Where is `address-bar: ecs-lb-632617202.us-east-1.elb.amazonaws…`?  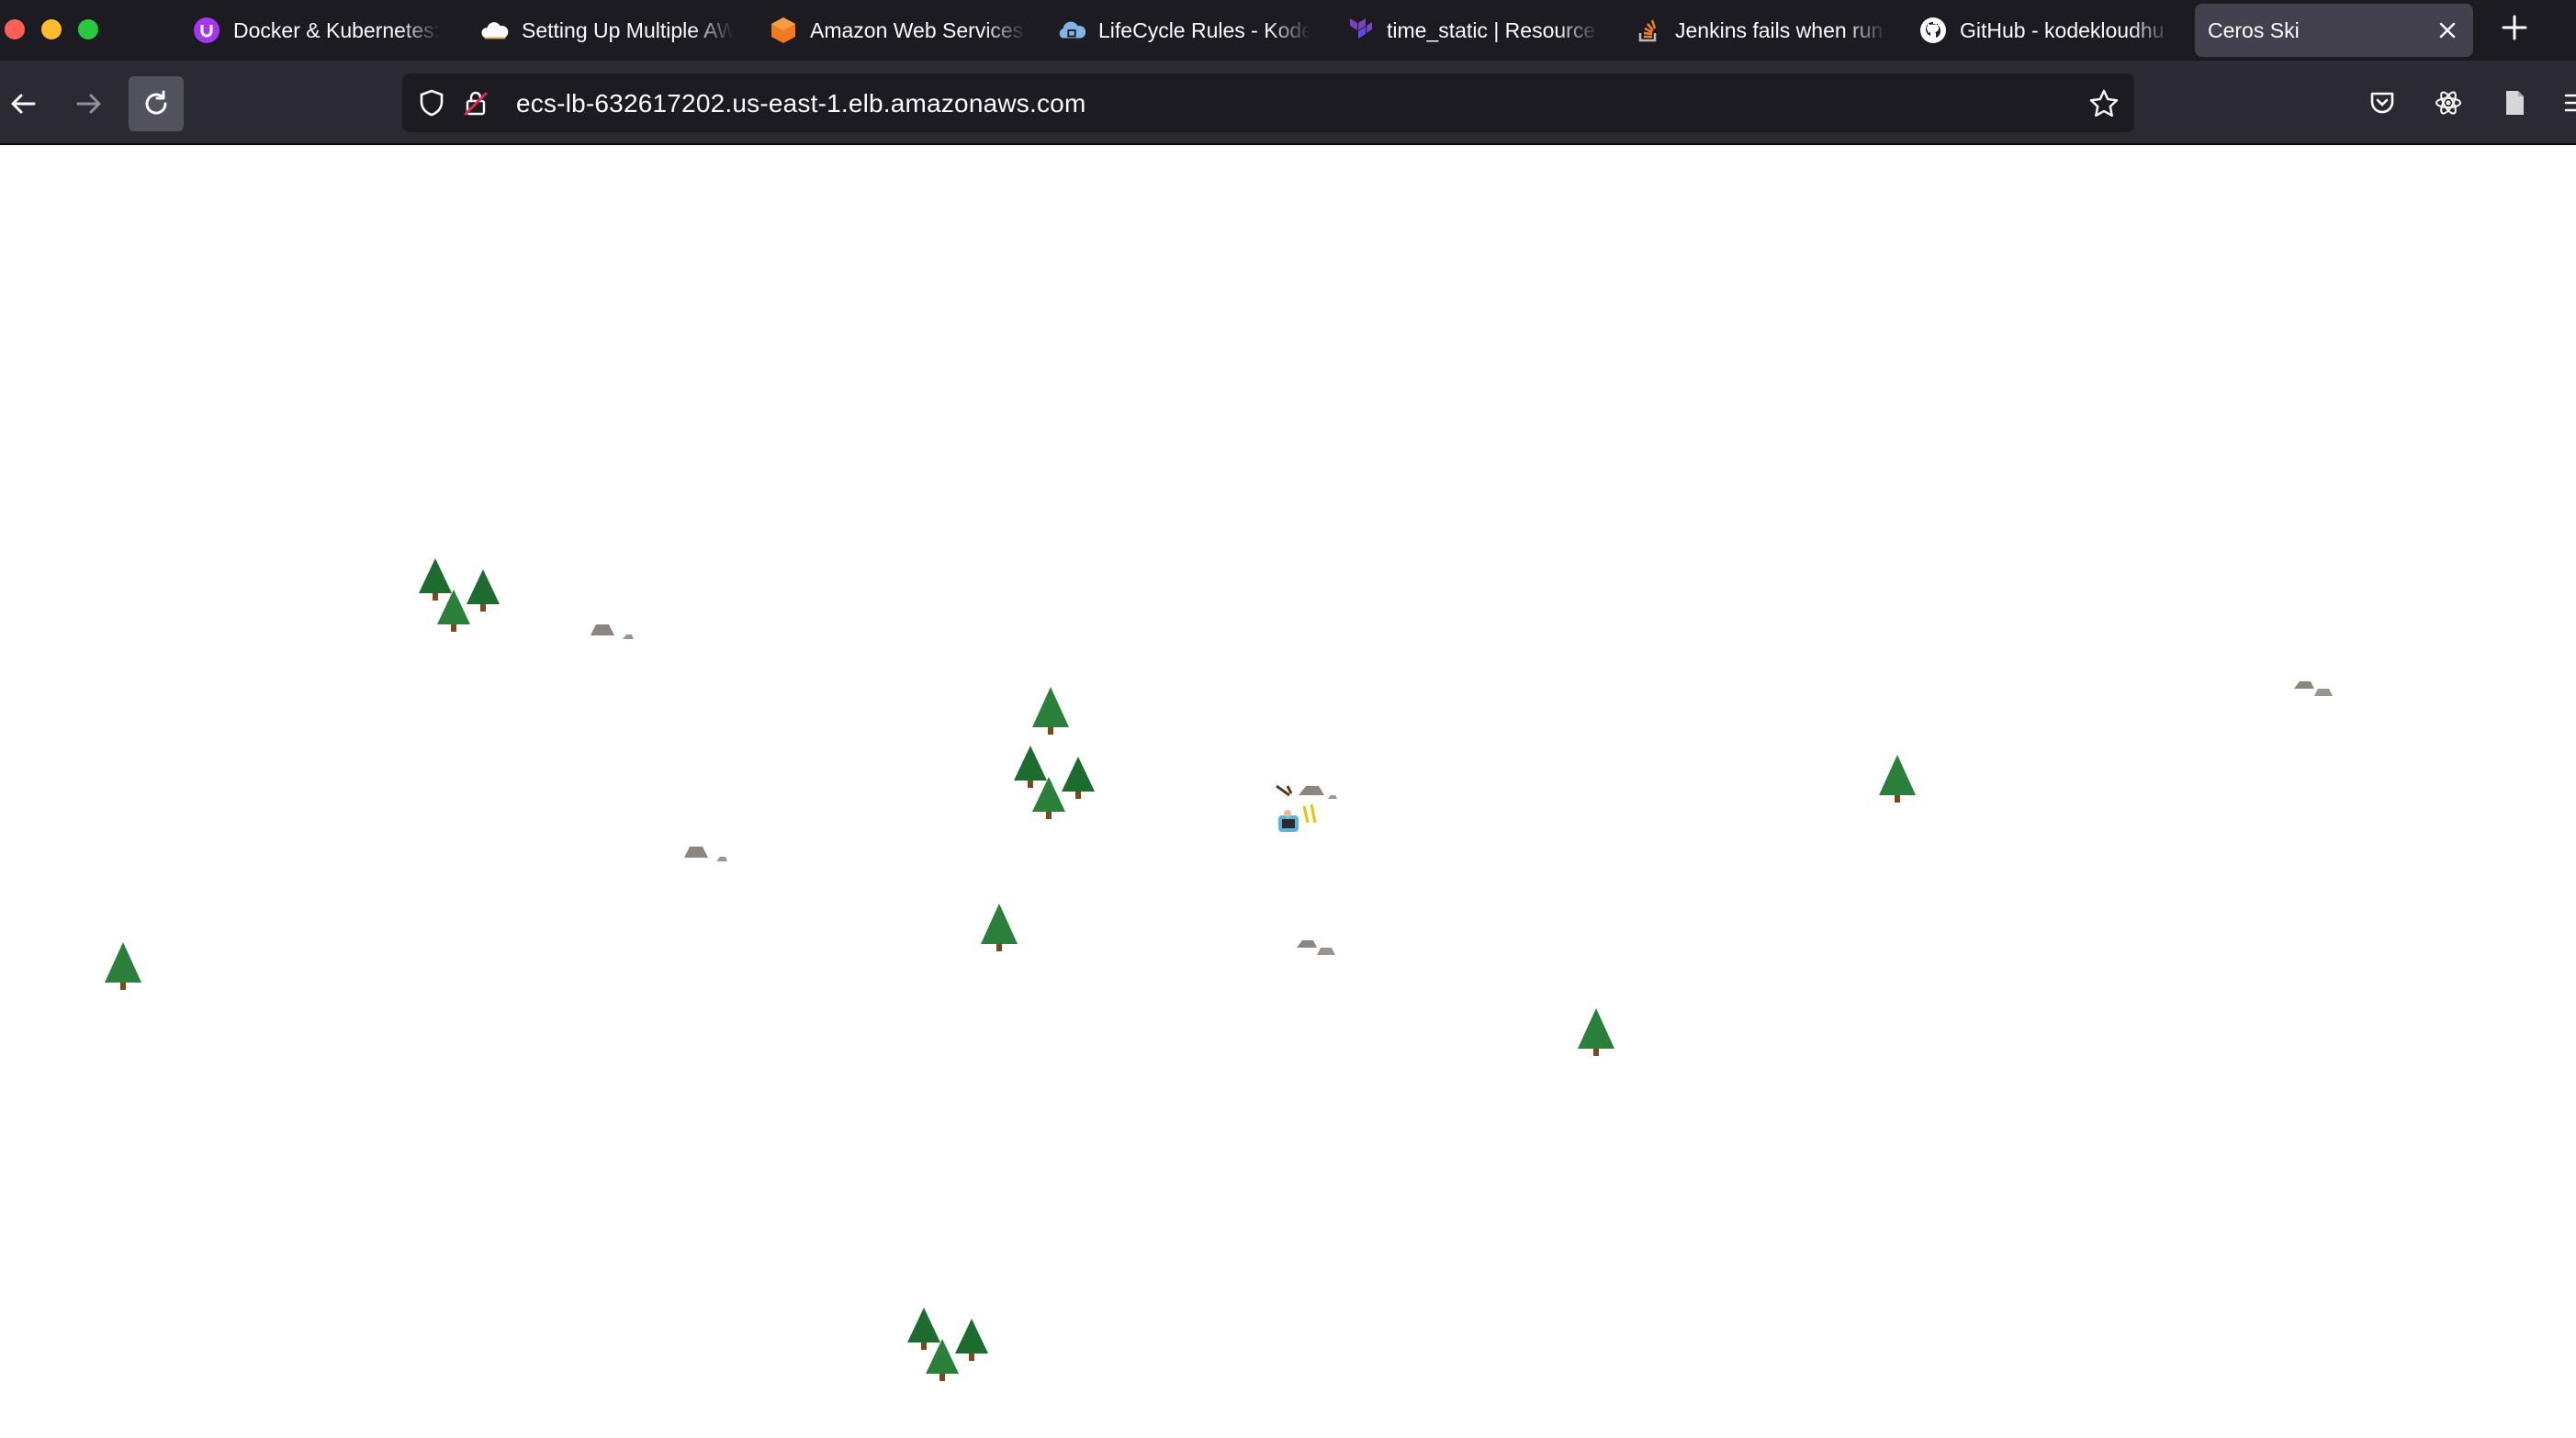
address-bar: ecs-lb-632617202.us-east-1.elb.amazonaws… is located at coordinates (1268, 103).